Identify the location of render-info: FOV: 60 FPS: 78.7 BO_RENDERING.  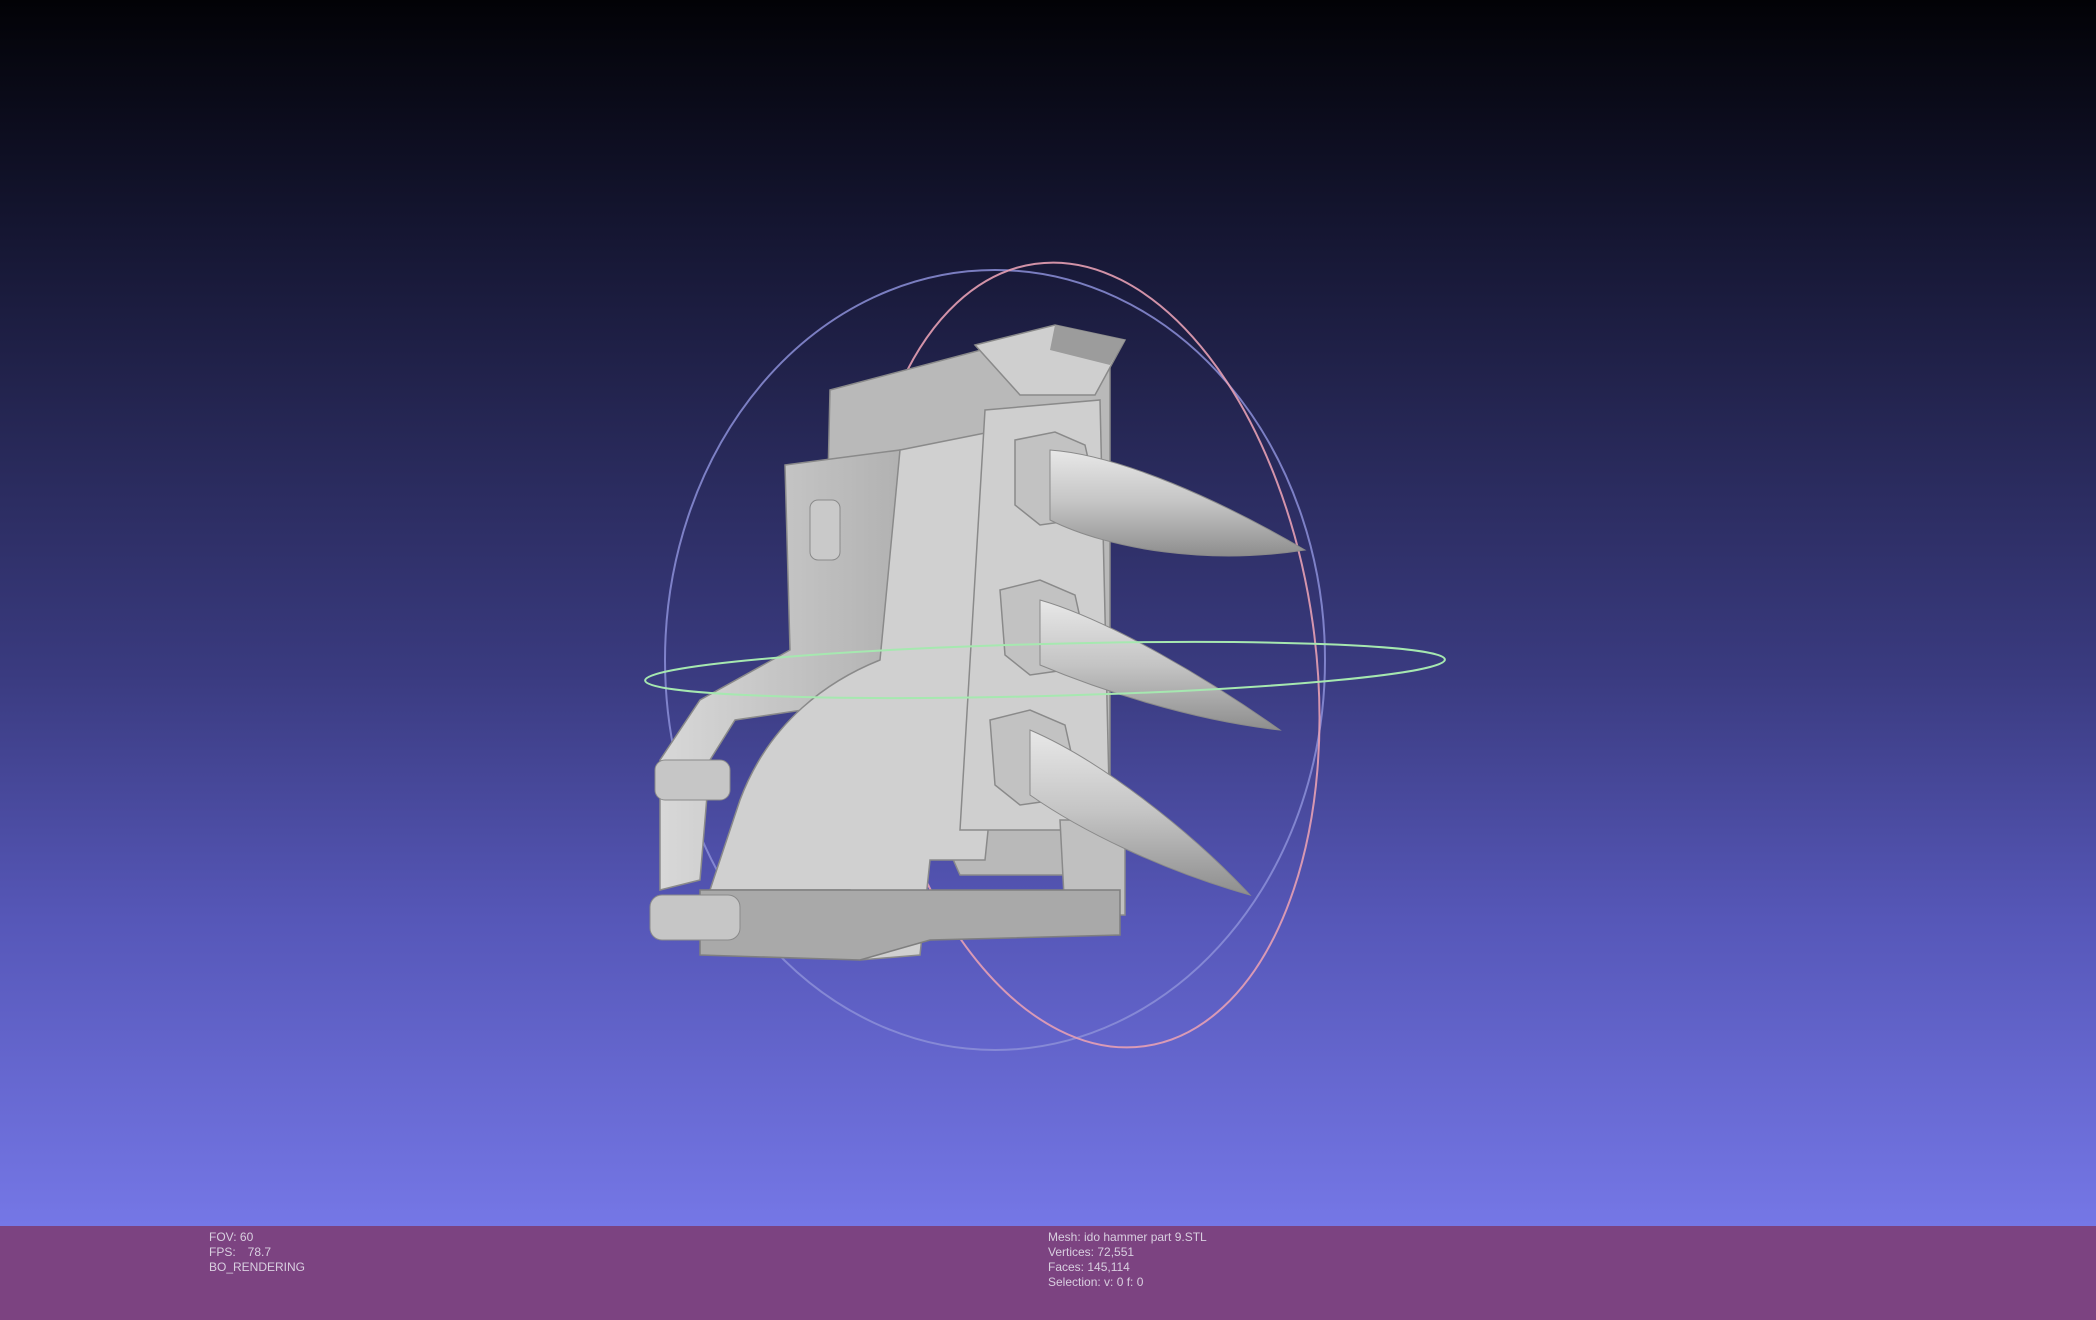
(257, 1252).